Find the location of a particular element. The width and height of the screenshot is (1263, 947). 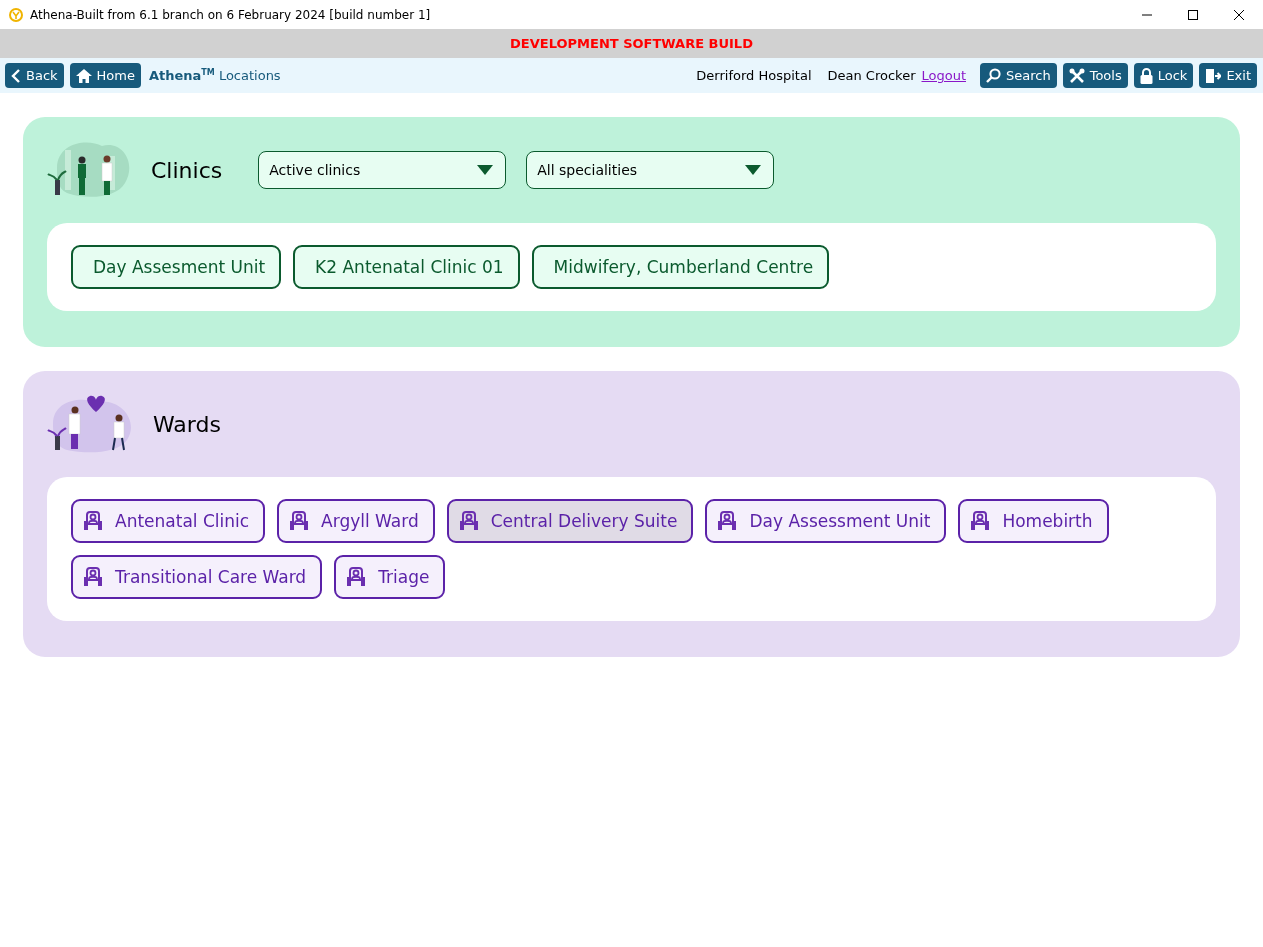

breadcrumb: Athena$^{TM}$ Locations is located at coordinates (214, 75).